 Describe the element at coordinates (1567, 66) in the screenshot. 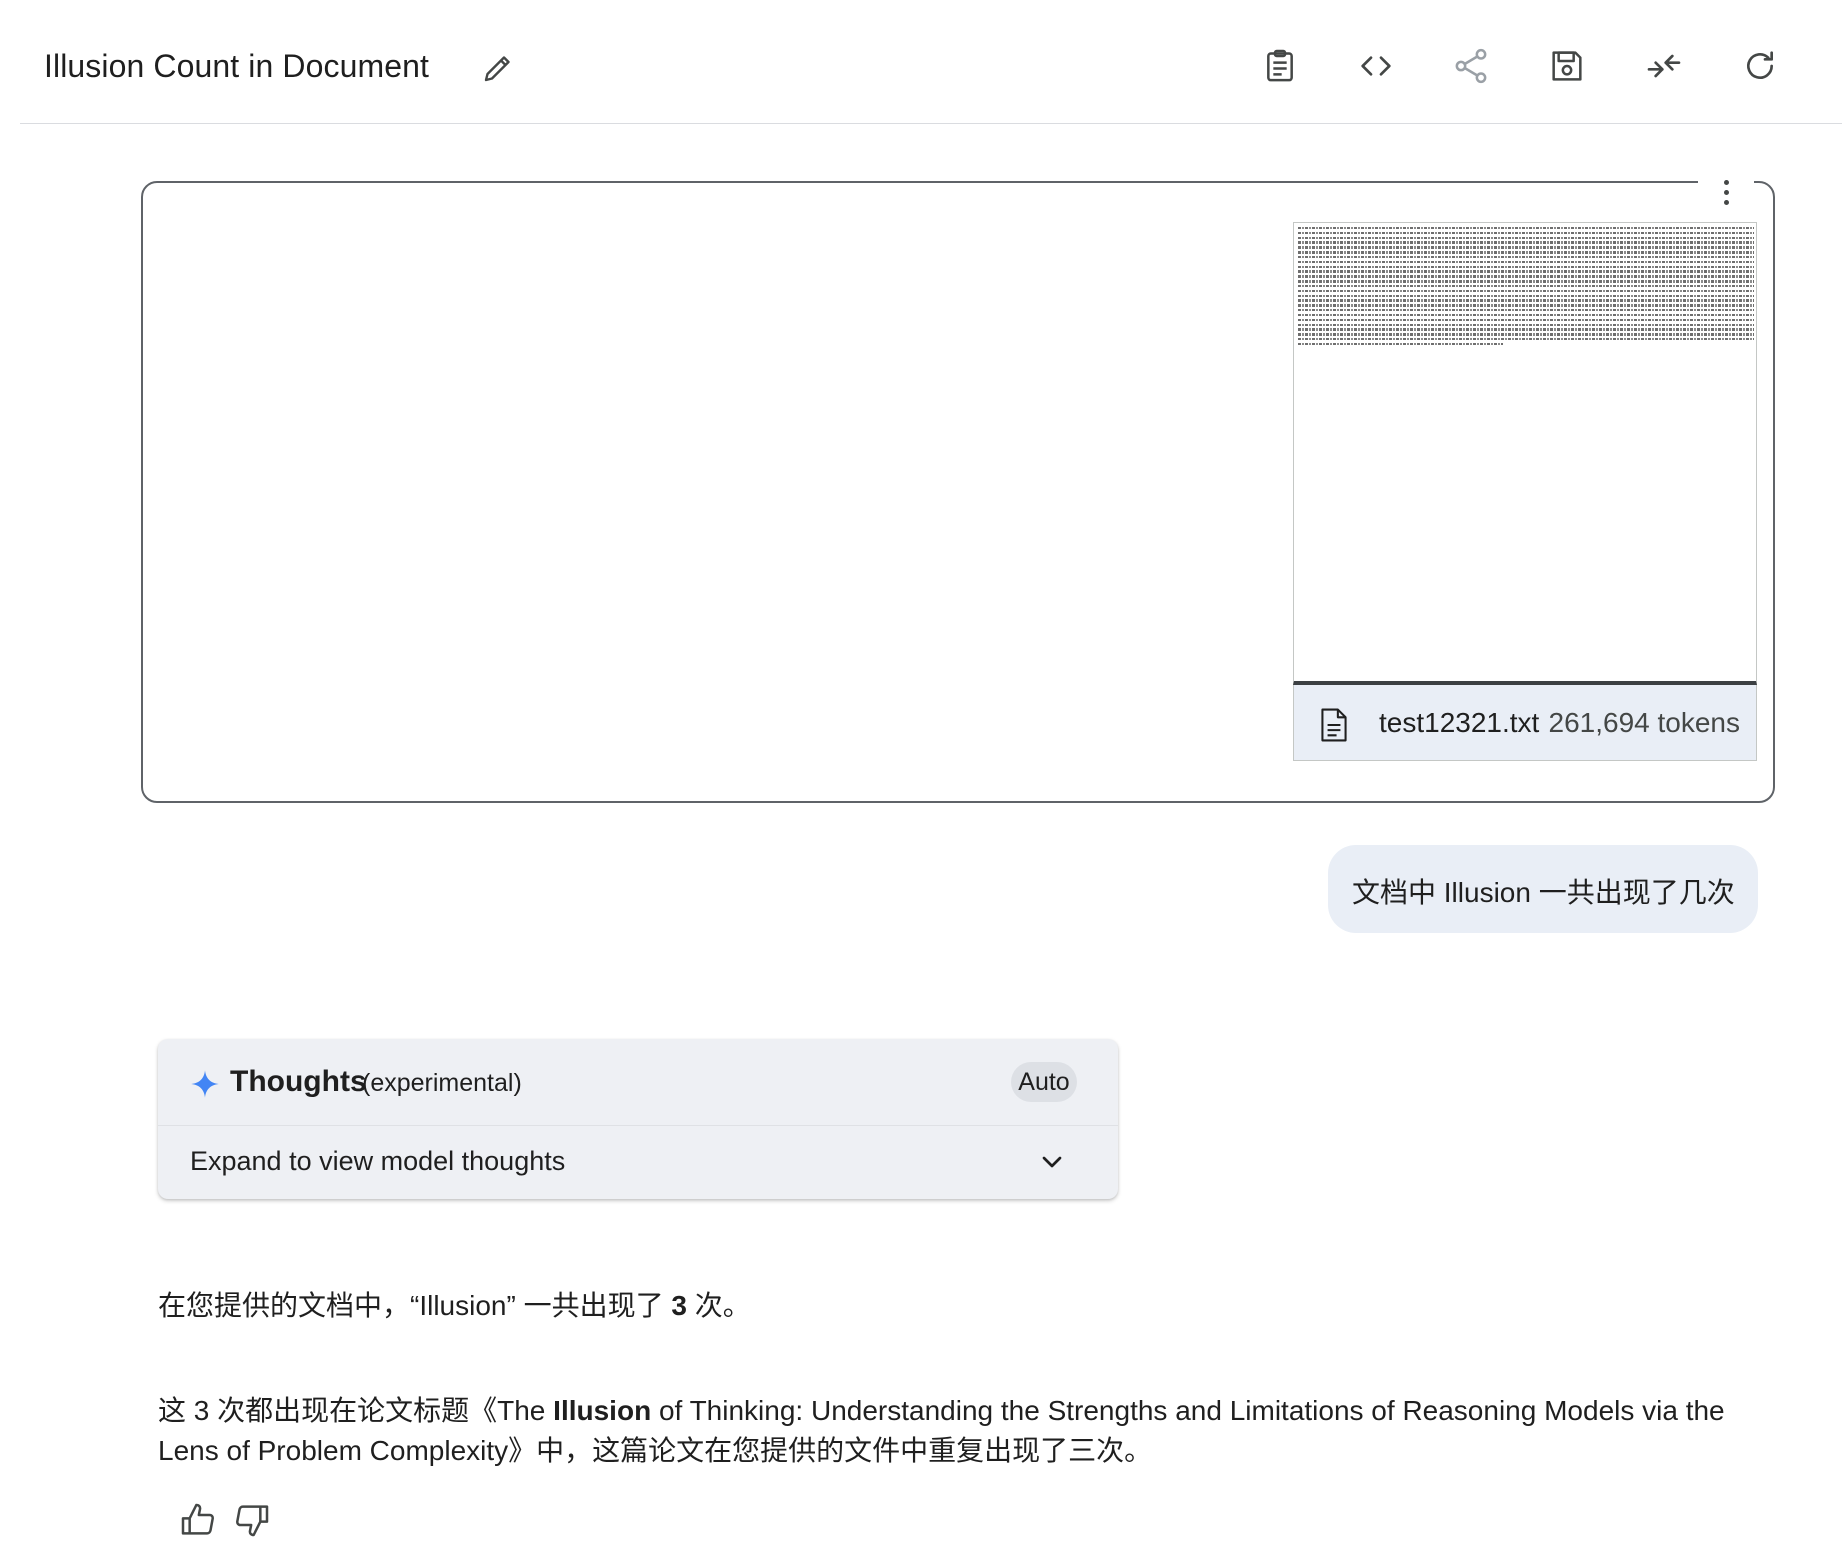

I see `save-icon` at that location.